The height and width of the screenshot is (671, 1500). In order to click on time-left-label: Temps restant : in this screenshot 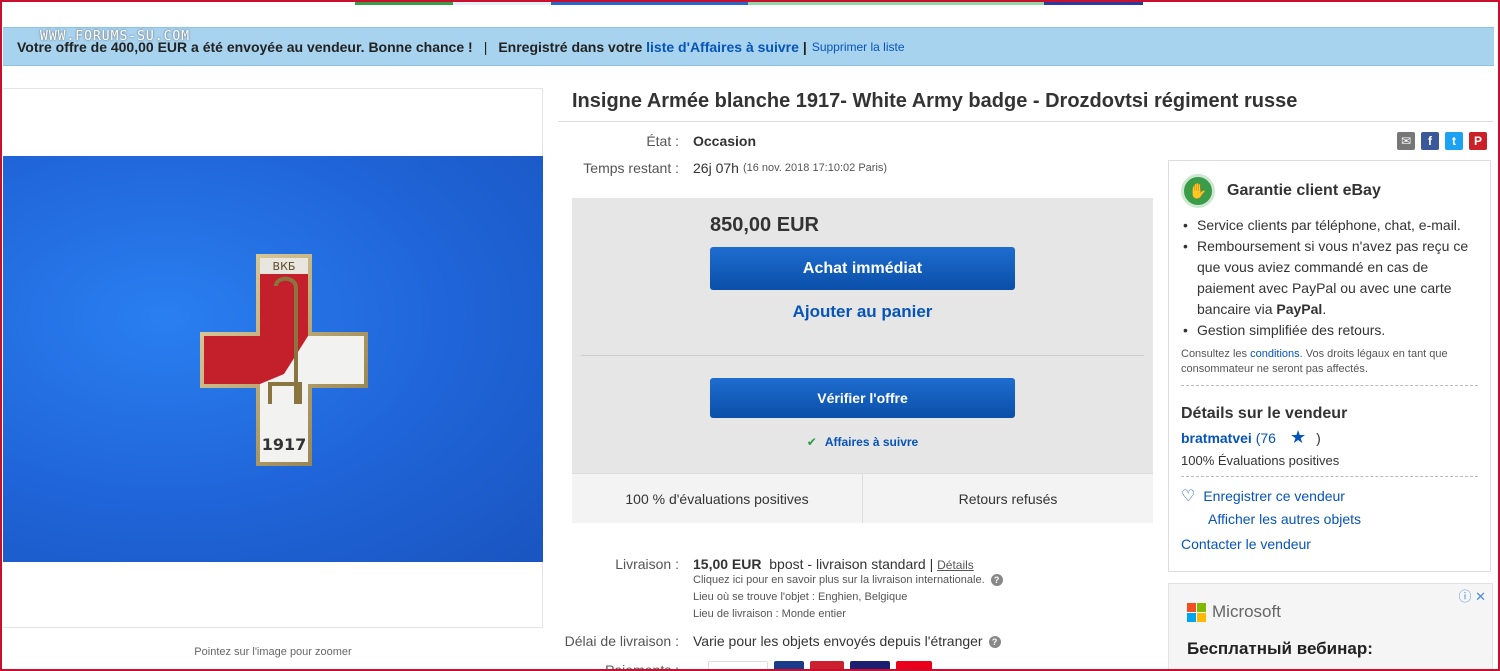, I will do `click(631, 168)`.